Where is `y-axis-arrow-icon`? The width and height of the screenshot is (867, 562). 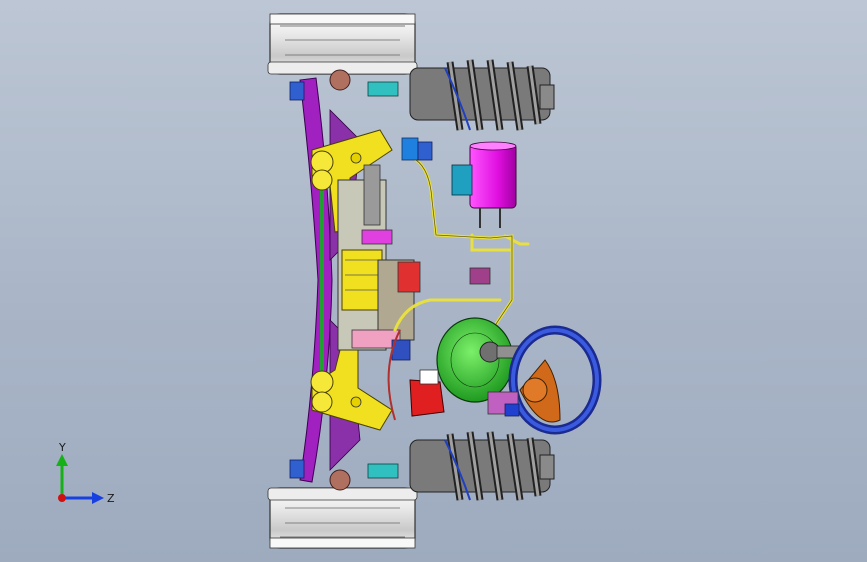 y-axis-arrow-icon is located at coordinates (62, 460).